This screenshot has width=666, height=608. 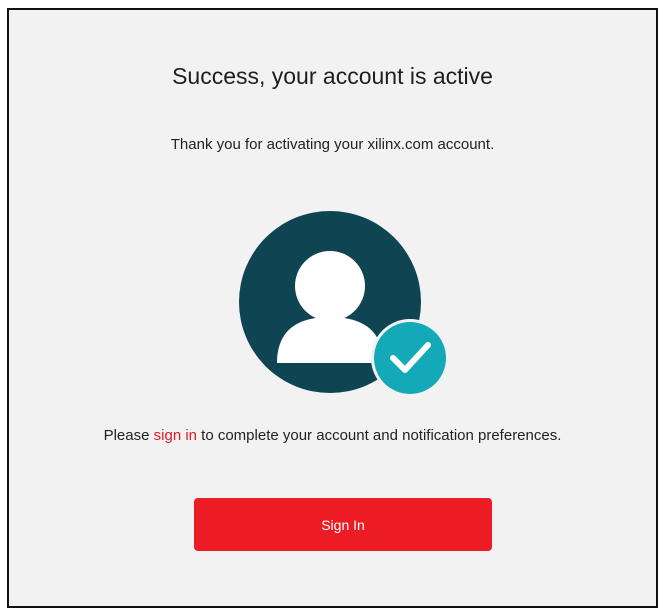 I want to click on sign-in-link: sign in, so click(x=175, y=435).